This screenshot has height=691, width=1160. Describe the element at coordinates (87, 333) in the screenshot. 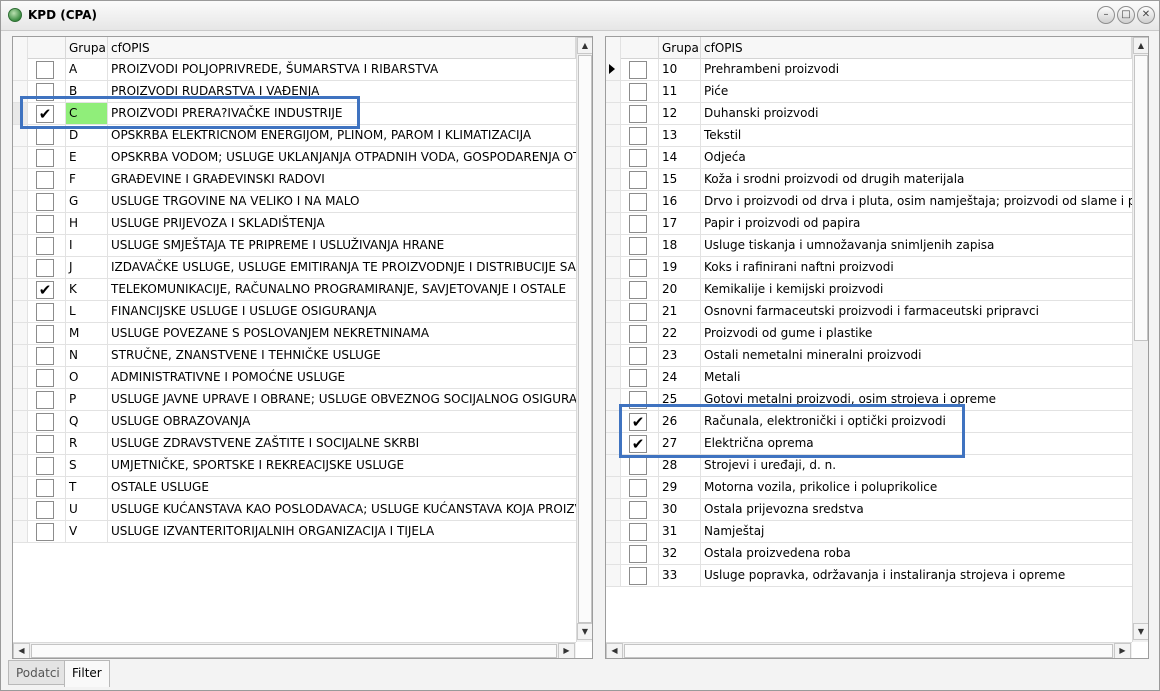

I see `grupa-cell: M` at that location.